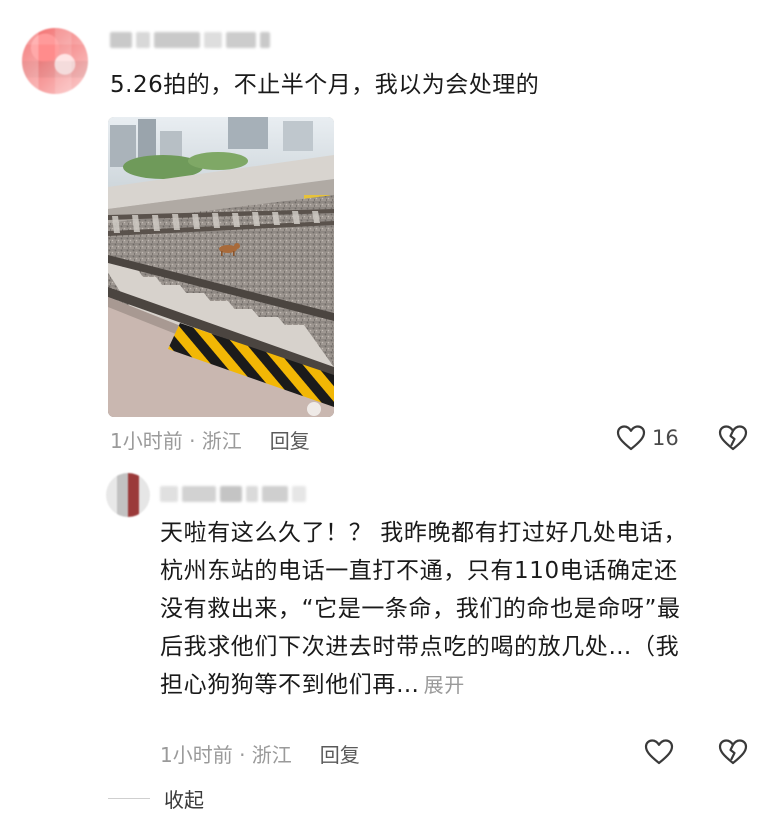 The image size is (778, 813). I want to click on reply-line: 担心狗狗等不到他们再… 展开, so click(455, 685).